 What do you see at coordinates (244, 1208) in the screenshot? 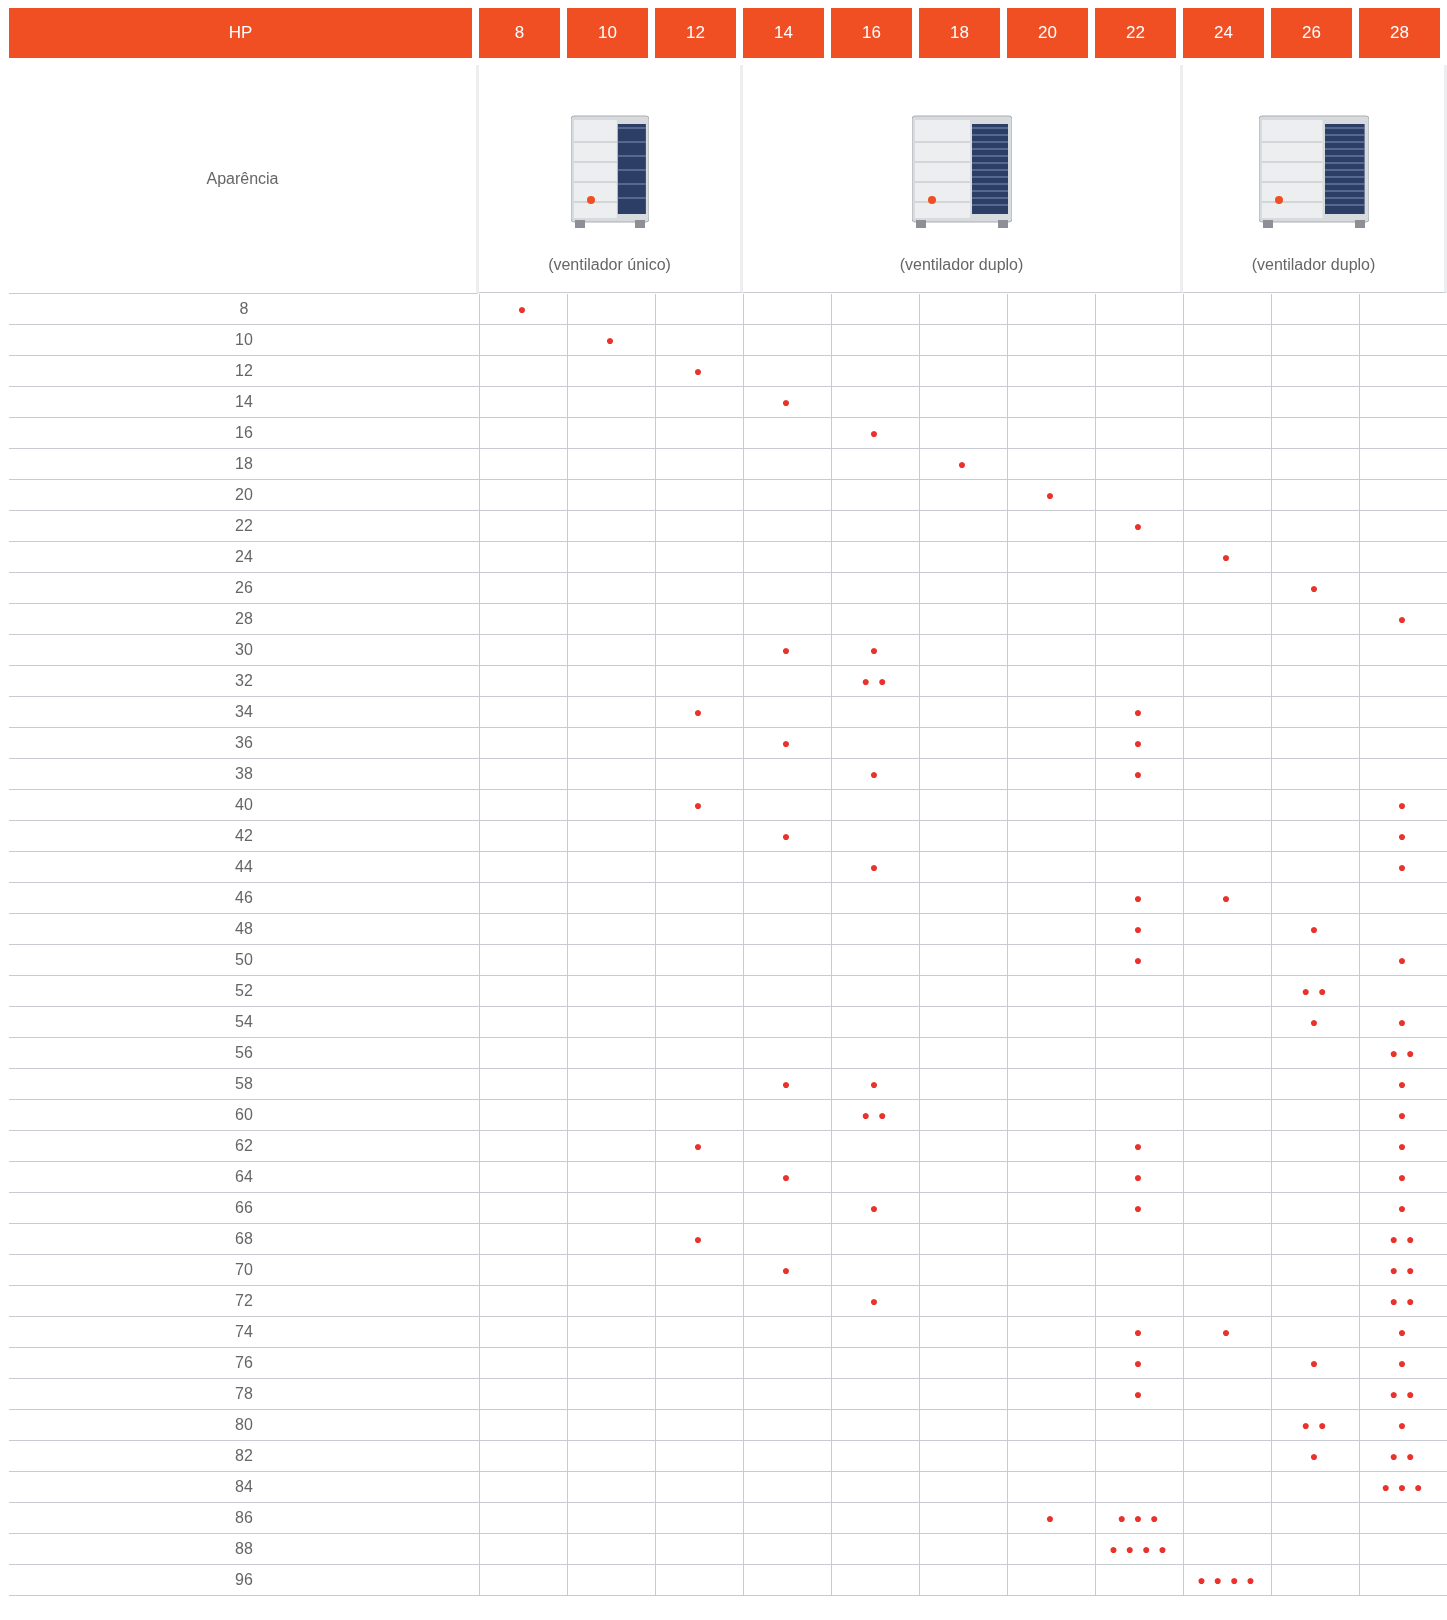
I see `row-label: 66` at bounding box center [244, 1208].